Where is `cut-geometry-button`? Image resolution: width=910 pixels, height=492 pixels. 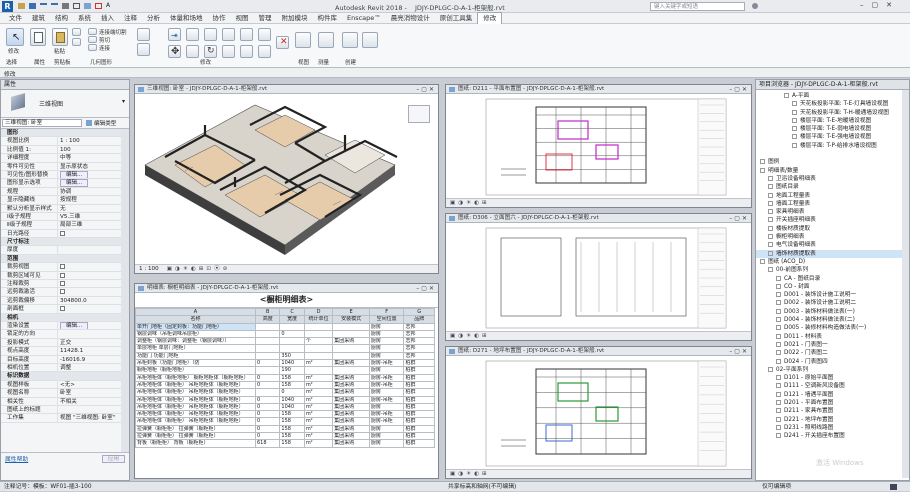
cut-geometry-button is located at coordinates (92, 39).